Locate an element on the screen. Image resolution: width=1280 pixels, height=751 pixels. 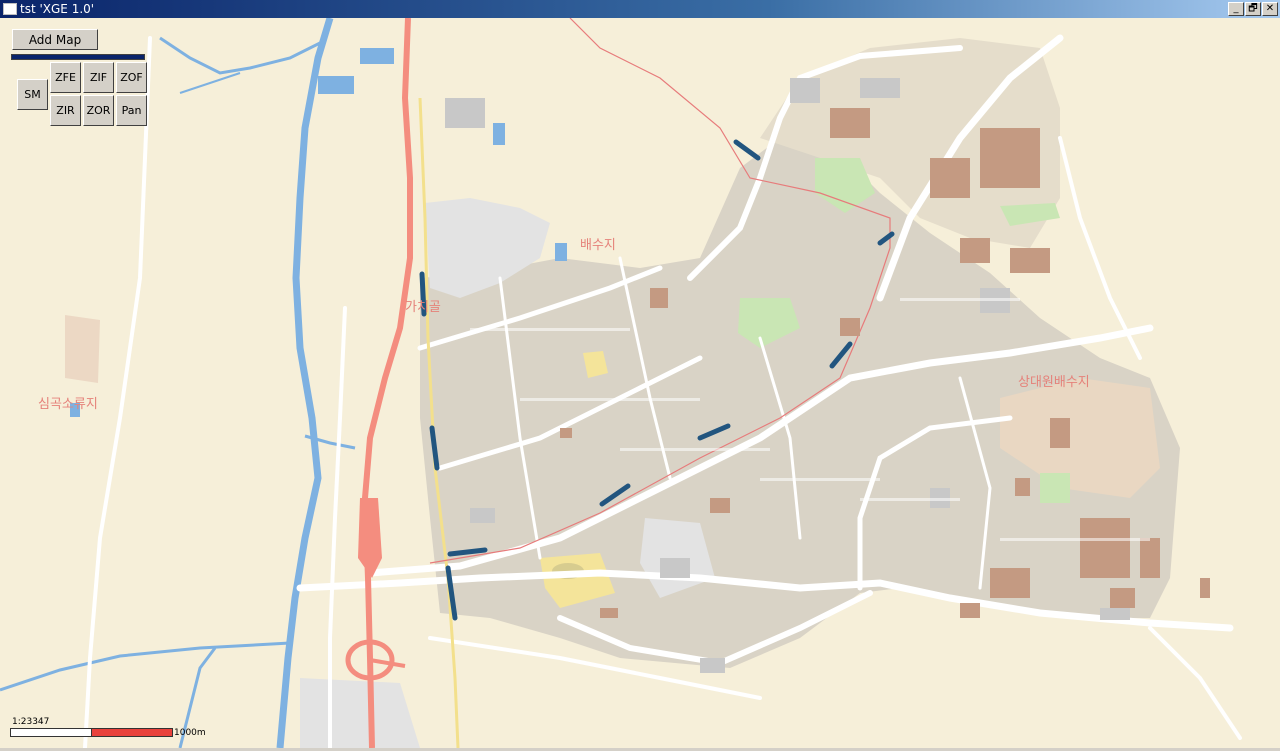
reservoir-baesuji is located at coordinates (561, 252).